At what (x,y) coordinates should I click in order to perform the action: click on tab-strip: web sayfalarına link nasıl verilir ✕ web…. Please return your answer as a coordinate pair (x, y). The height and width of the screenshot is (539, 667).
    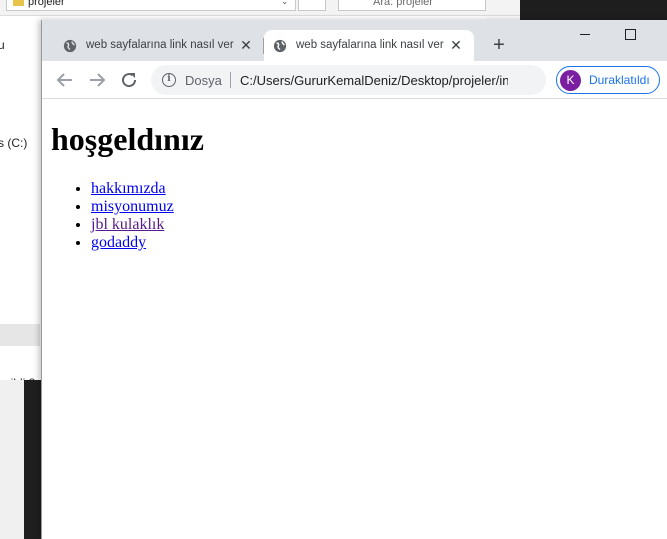
    Looking at the image, I should click on (354, 40).